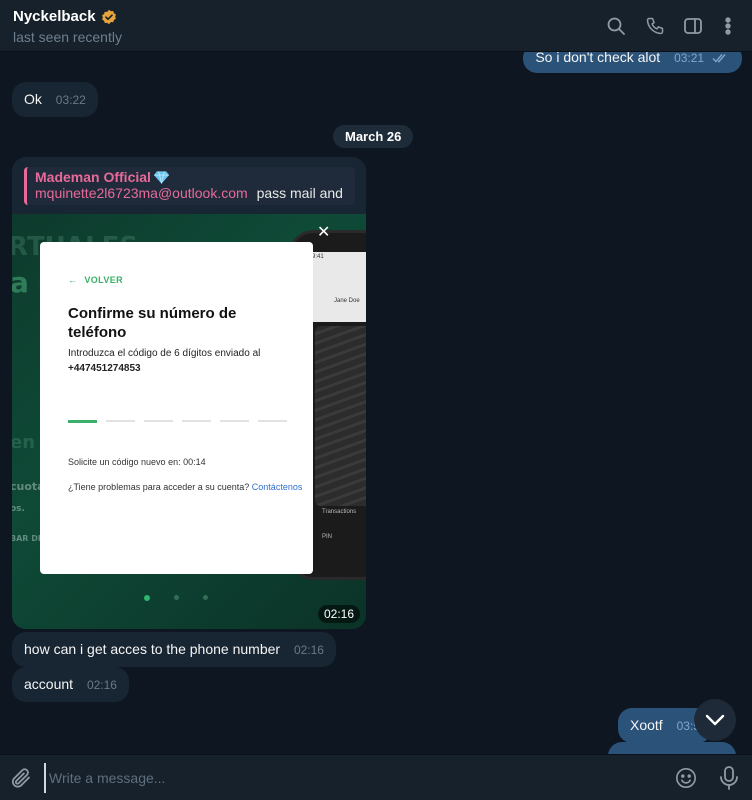 The image size is (752, 800). I want to click on reply-email: mquinette2l6723ma@outlook.com, so click(141, 193).